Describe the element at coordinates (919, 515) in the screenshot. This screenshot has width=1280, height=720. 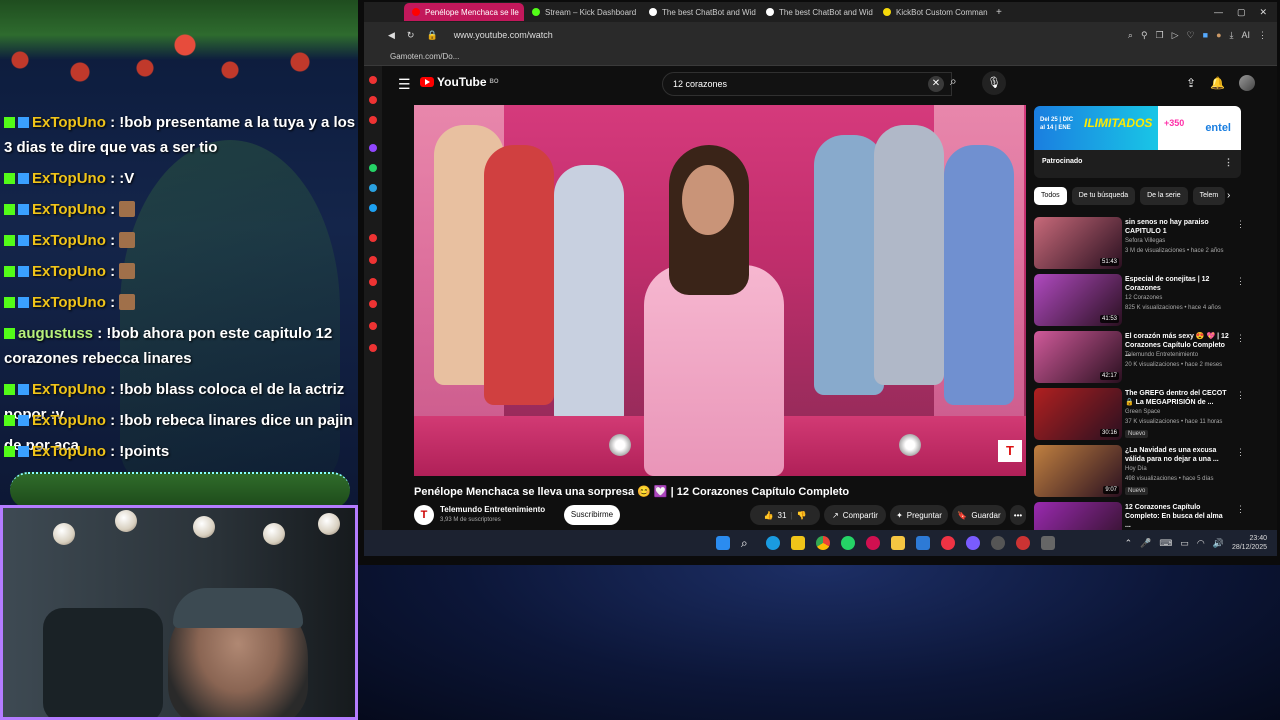
I see `ask-button: ✦ Preguntar` at that location.